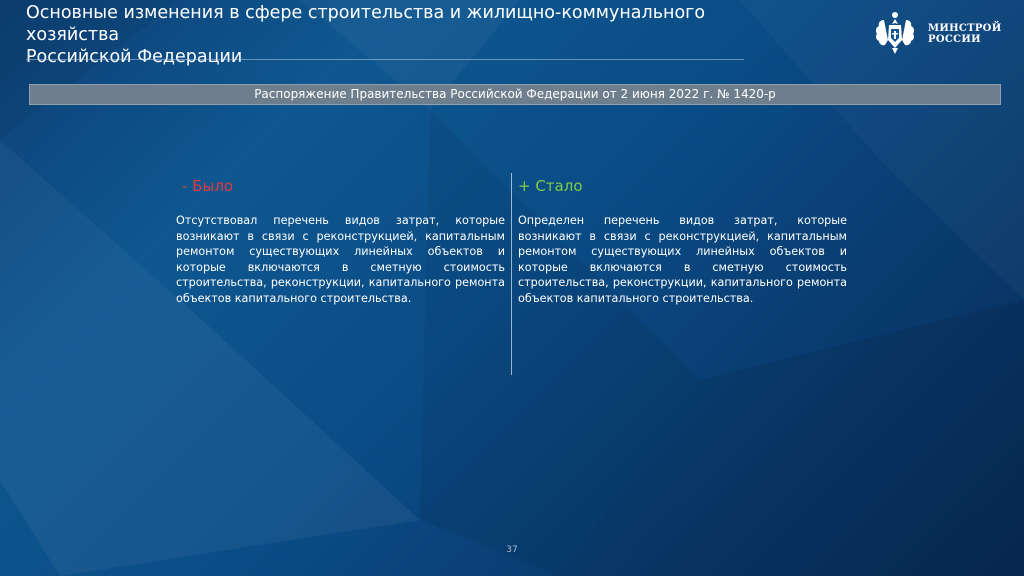 This screenshot has height=576, width=1024. Describe the element at coordinates (73, 35) in the screenshot. I see `slide-title-line-2: хозяйства` at that location.